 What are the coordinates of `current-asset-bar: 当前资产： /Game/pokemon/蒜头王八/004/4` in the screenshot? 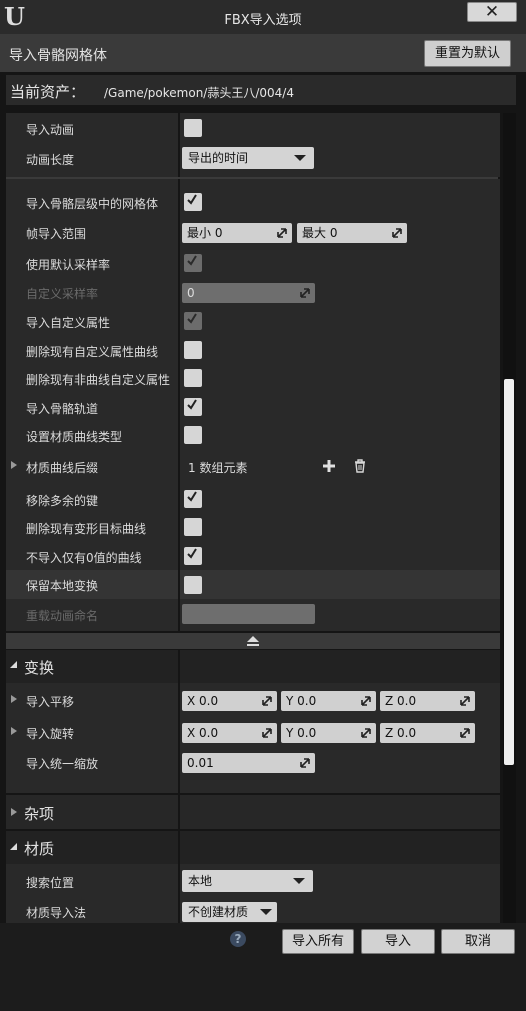 It's located at (261, 90).